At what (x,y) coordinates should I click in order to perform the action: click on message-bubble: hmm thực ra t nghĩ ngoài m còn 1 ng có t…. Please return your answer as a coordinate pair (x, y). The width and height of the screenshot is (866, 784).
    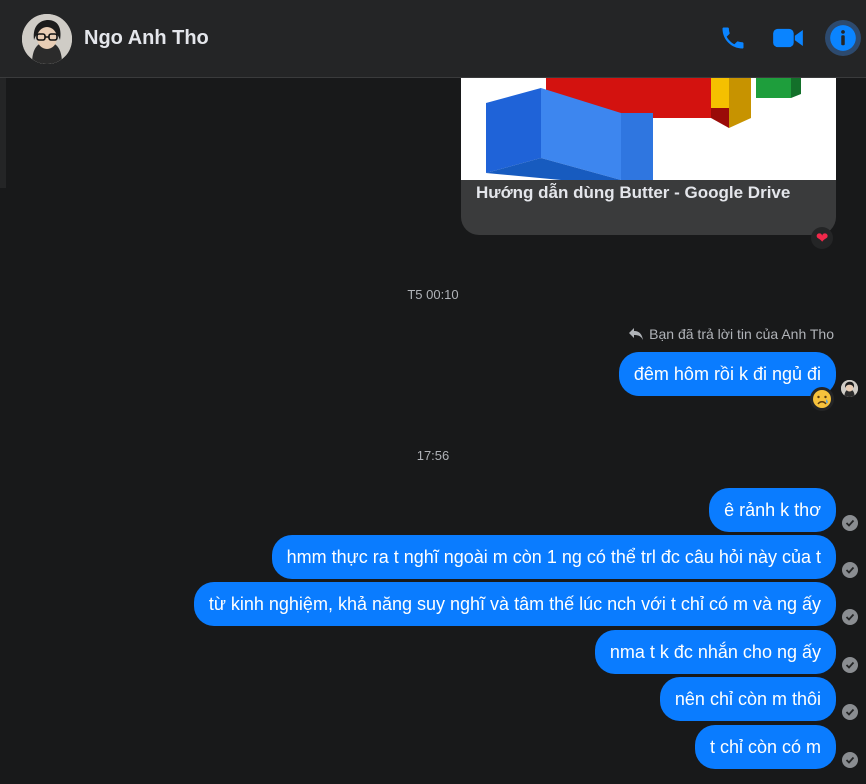
    Looking at the image, I should click on (553, 557).